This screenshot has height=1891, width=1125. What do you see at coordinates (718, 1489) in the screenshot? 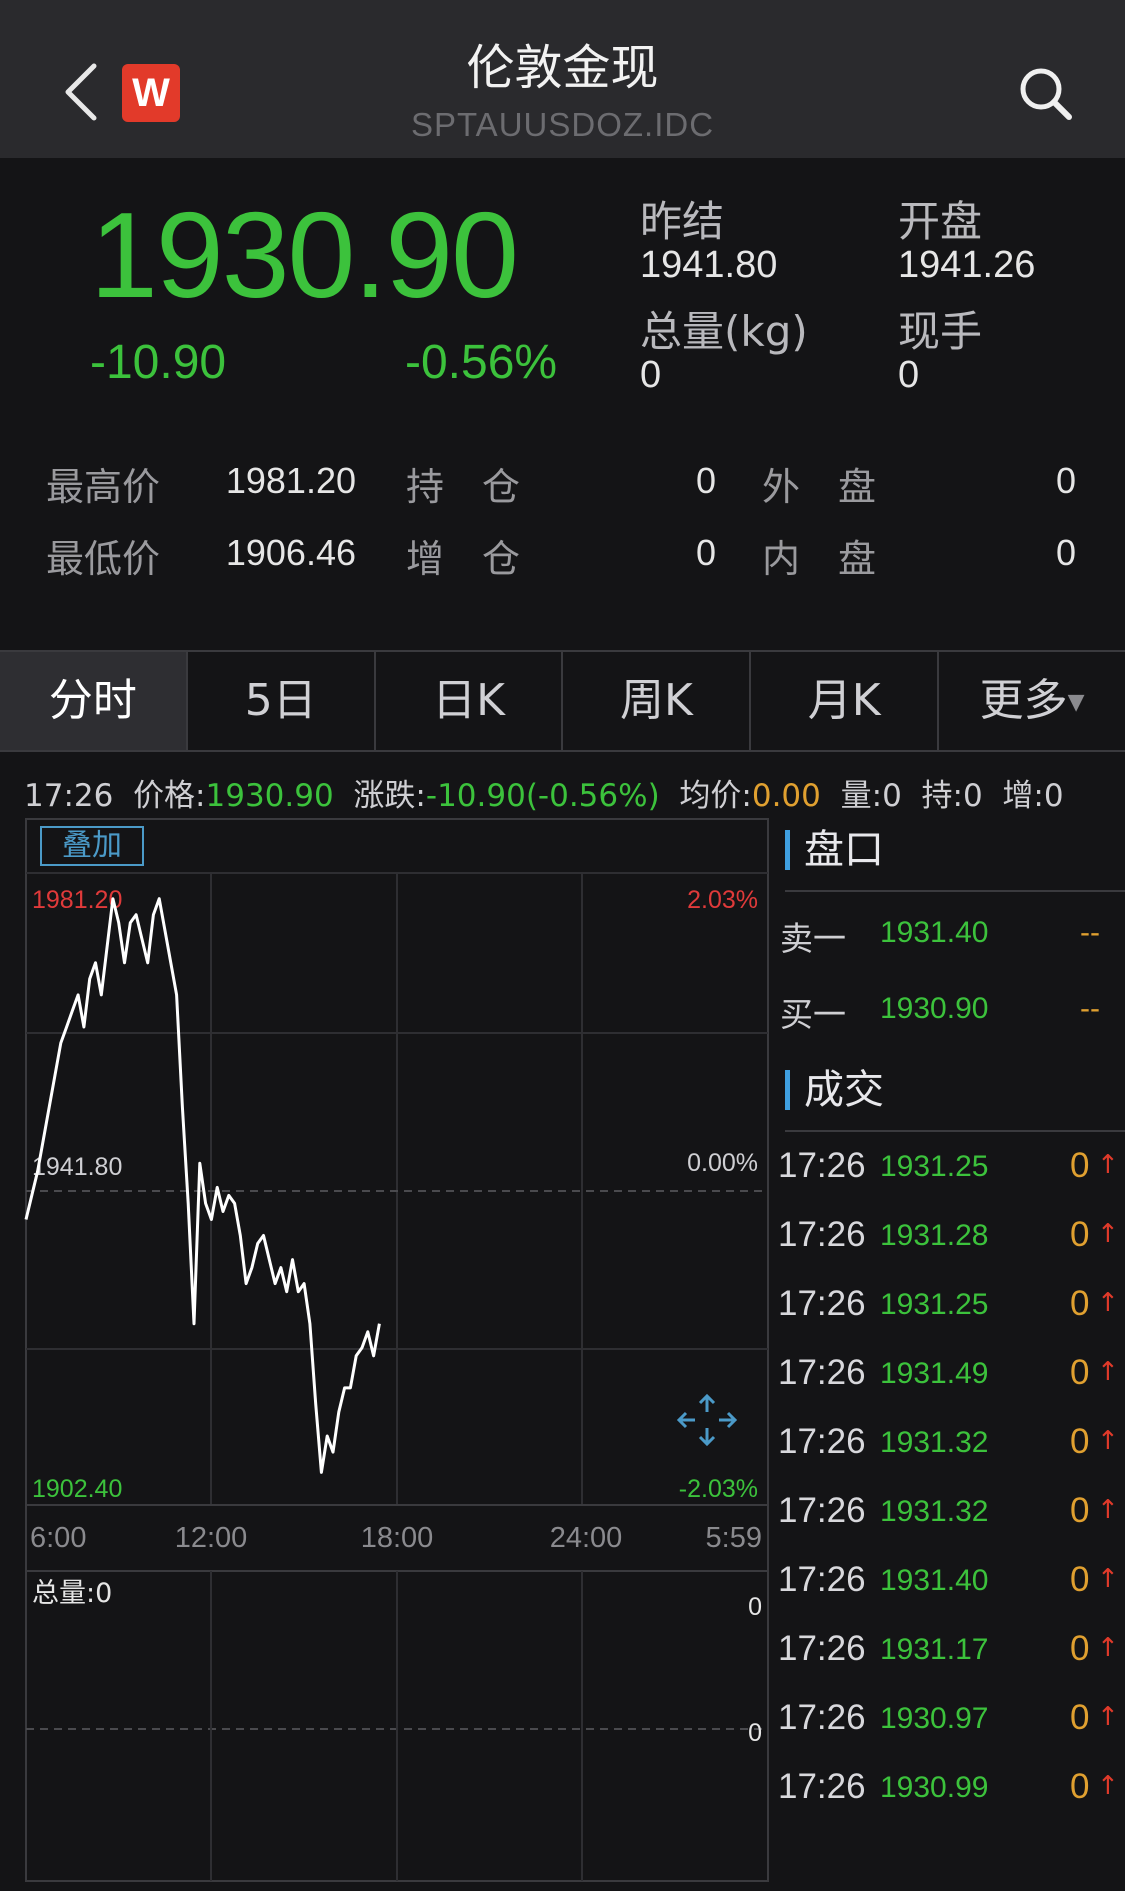
I see `pct-label-bottom: -2.03%` at bounding box center [718, 1489].